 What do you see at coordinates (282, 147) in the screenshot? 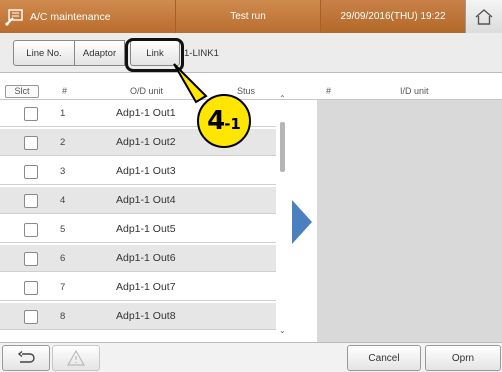
I see `scroll-thumb` at bounding box center [282, 147].